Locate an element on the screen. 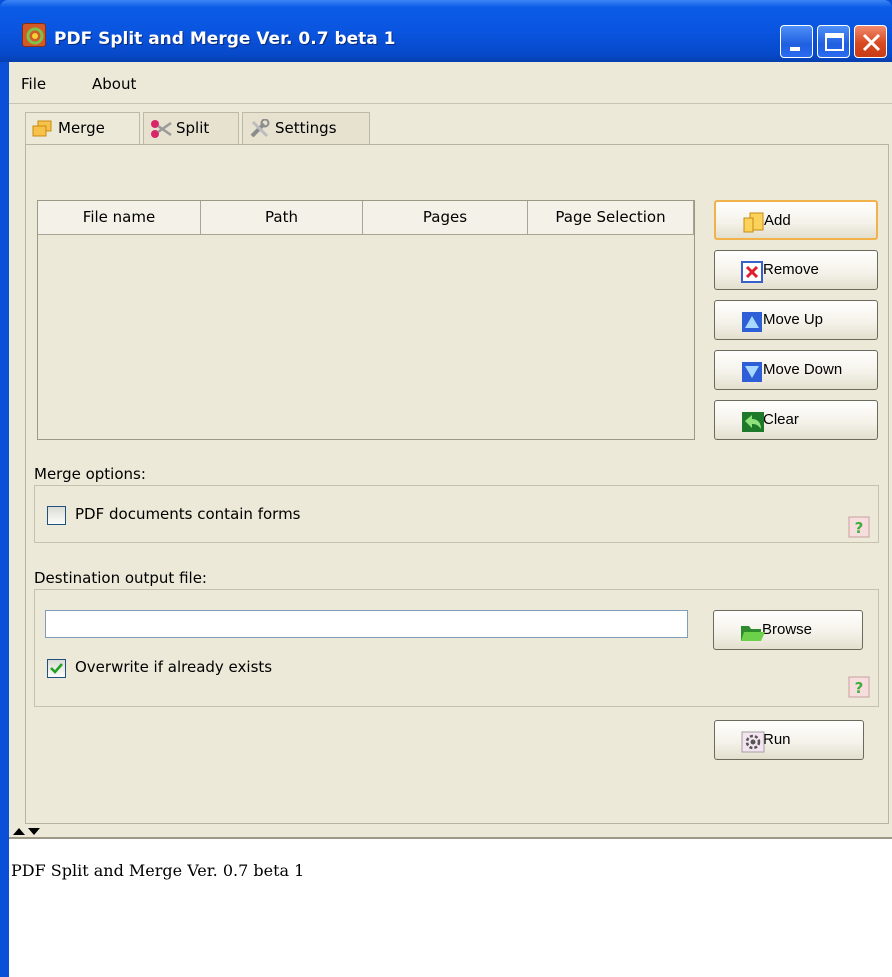 The image size is (892, 977). remove-icon is located at coordinates (752, 279).